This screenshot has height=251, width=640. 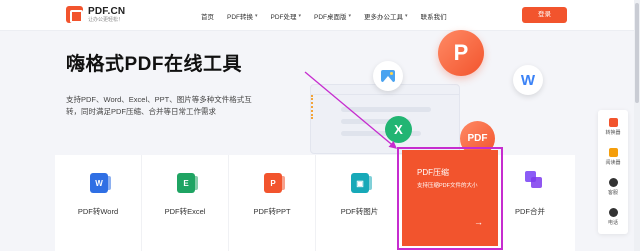 I want to click on logo-icon, so click(x=74, y=14).